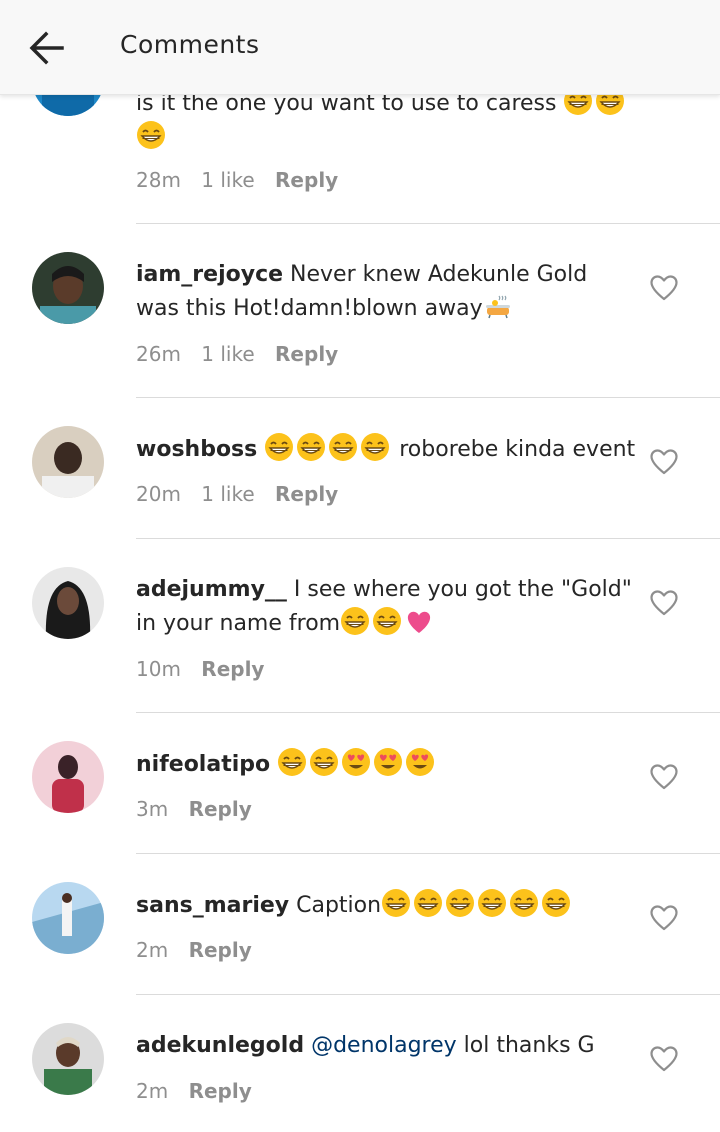  I want to click on page-title: Comments, so click(190, 44).